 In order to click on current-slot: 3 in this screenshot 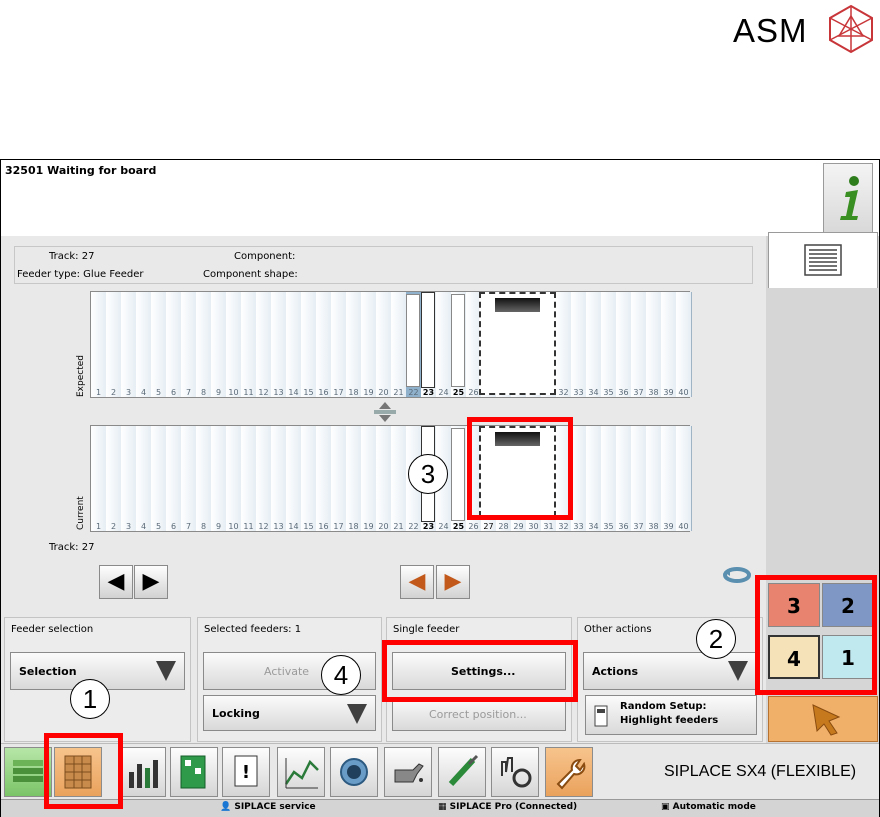, I will do `click(129, 478)`.